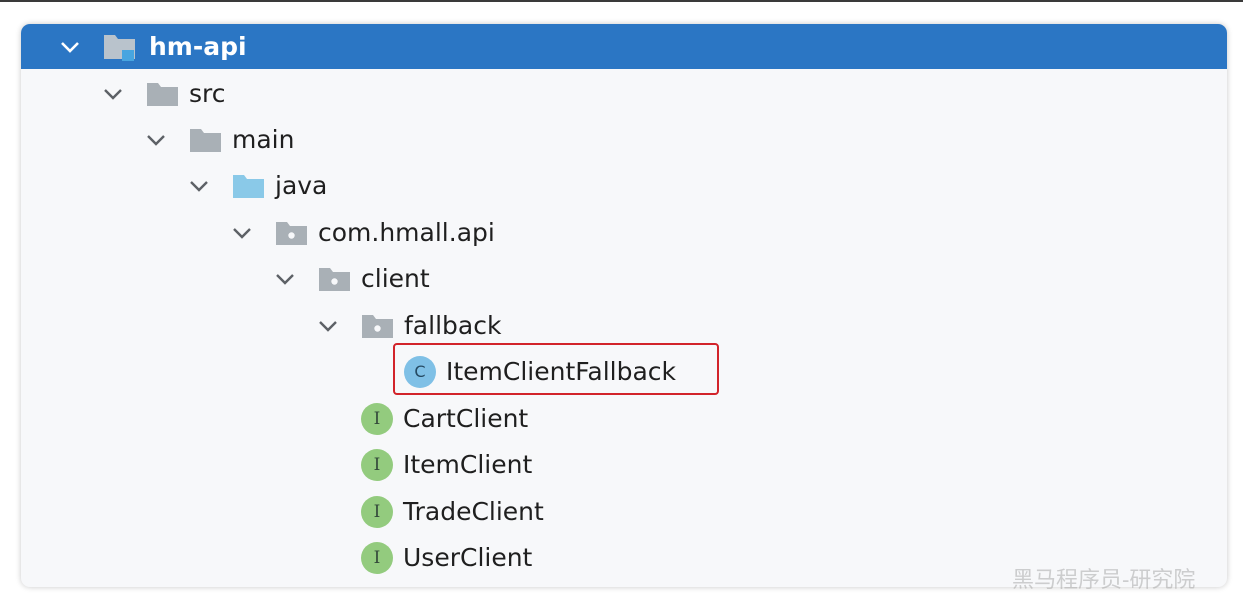  Describe the element at coordinates (248, 186) in the screenshot. I see `source-folder-icon` at that location.